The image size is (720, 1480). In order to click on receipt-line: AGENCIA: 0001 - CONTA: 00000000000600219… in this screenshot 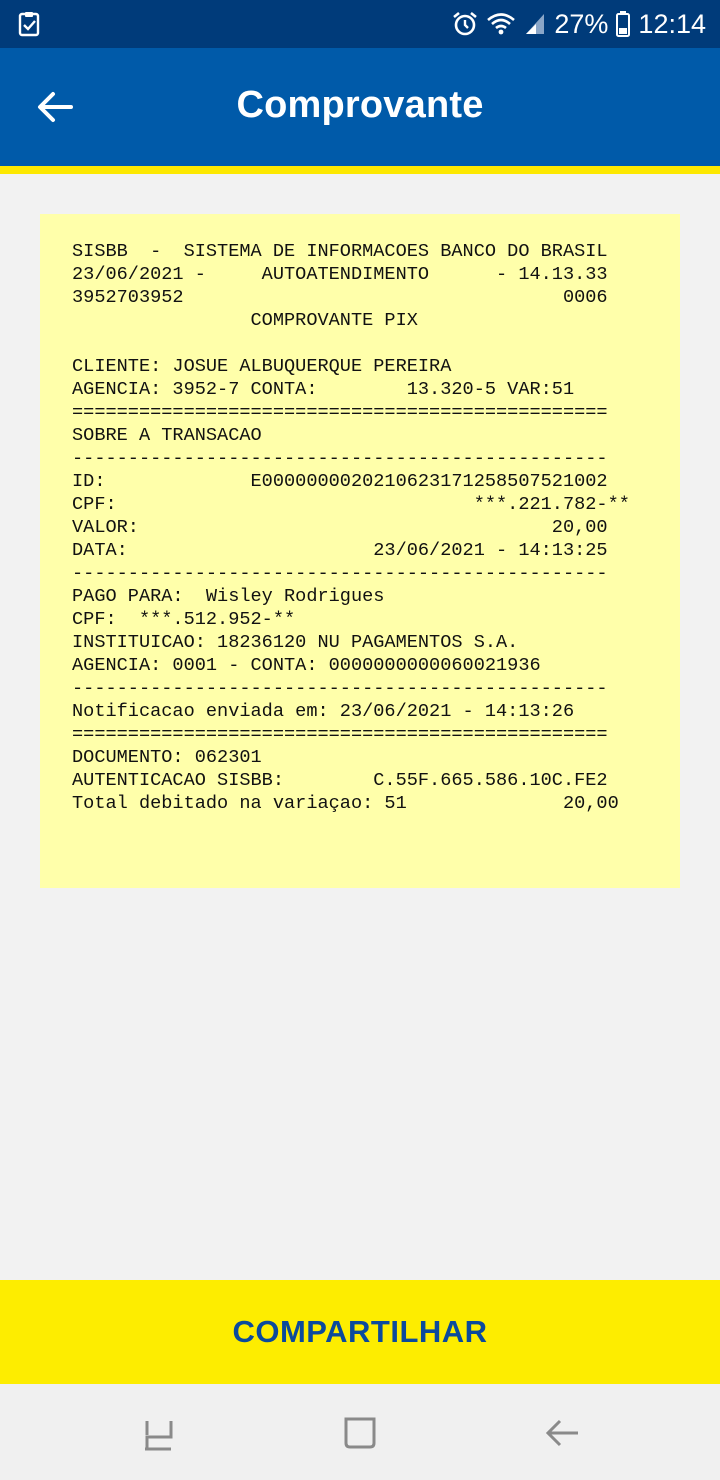, I will do `click(306, 665)`.